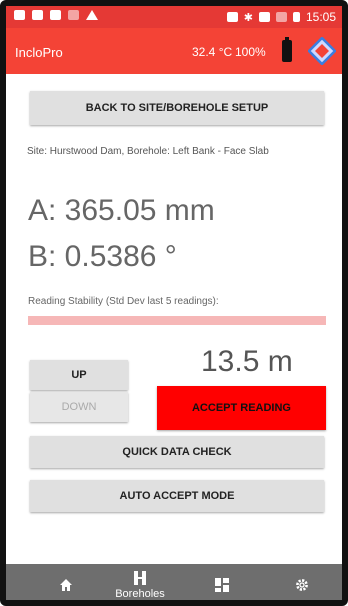  I want to click on app-logo-icon, so click(322, 51).